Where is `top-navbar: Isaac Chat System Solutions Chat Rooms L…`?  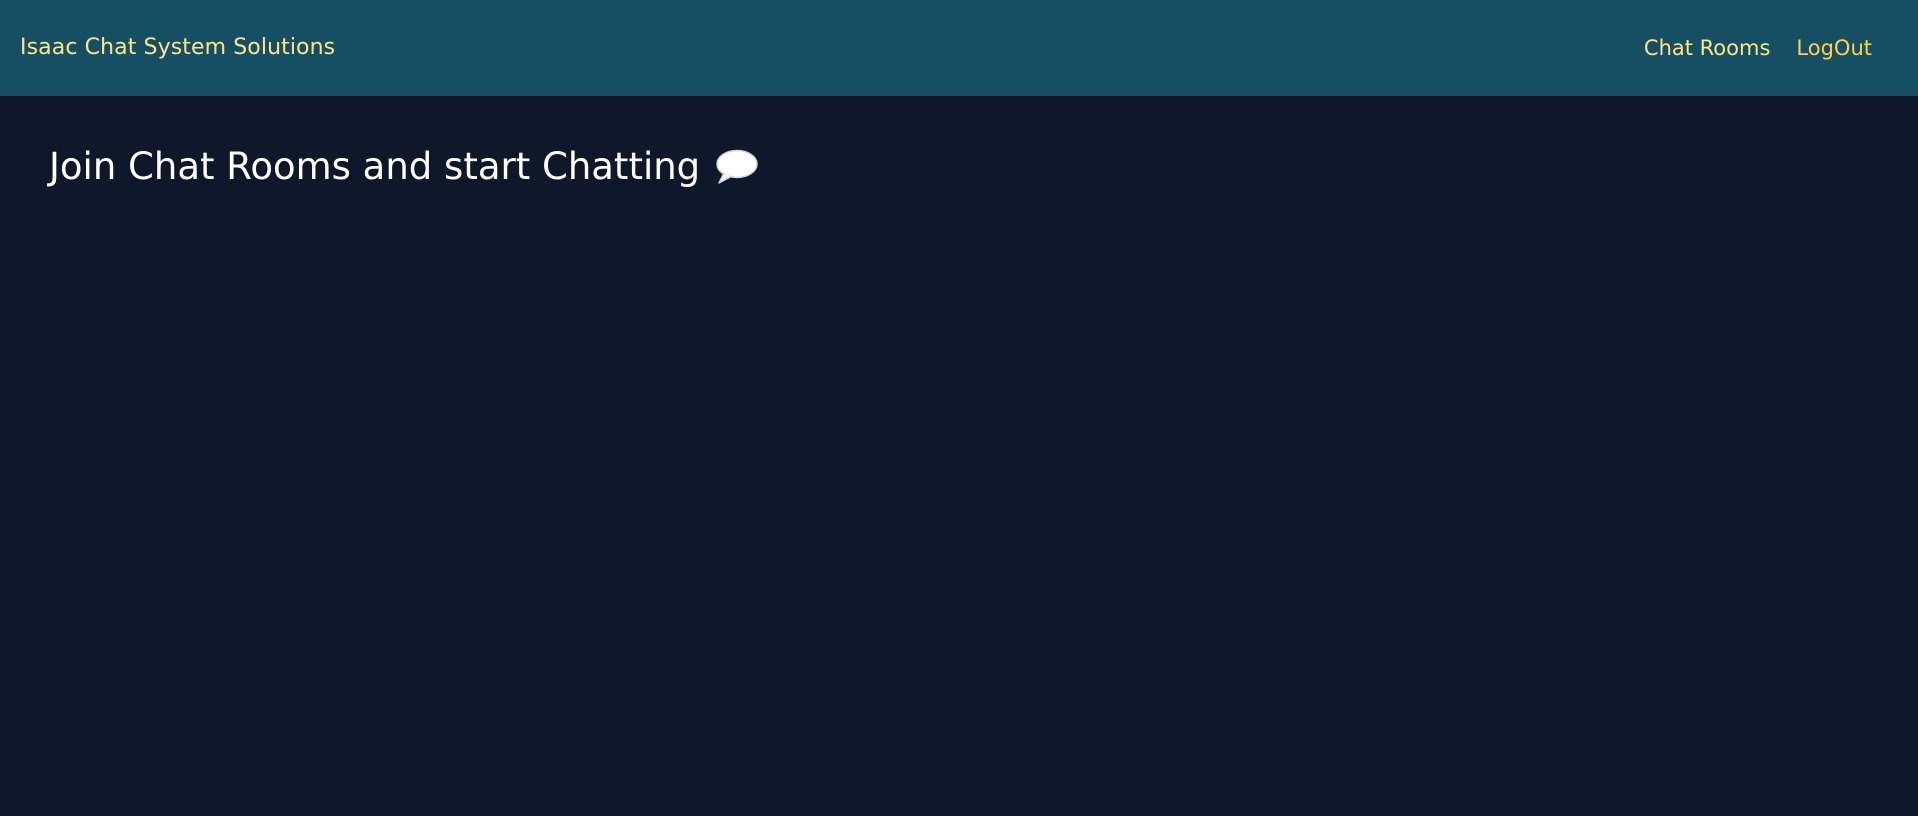 top-navbar: Isaac Chat System Solutions Chat Rooms L… is located at coordinates (959, 48).